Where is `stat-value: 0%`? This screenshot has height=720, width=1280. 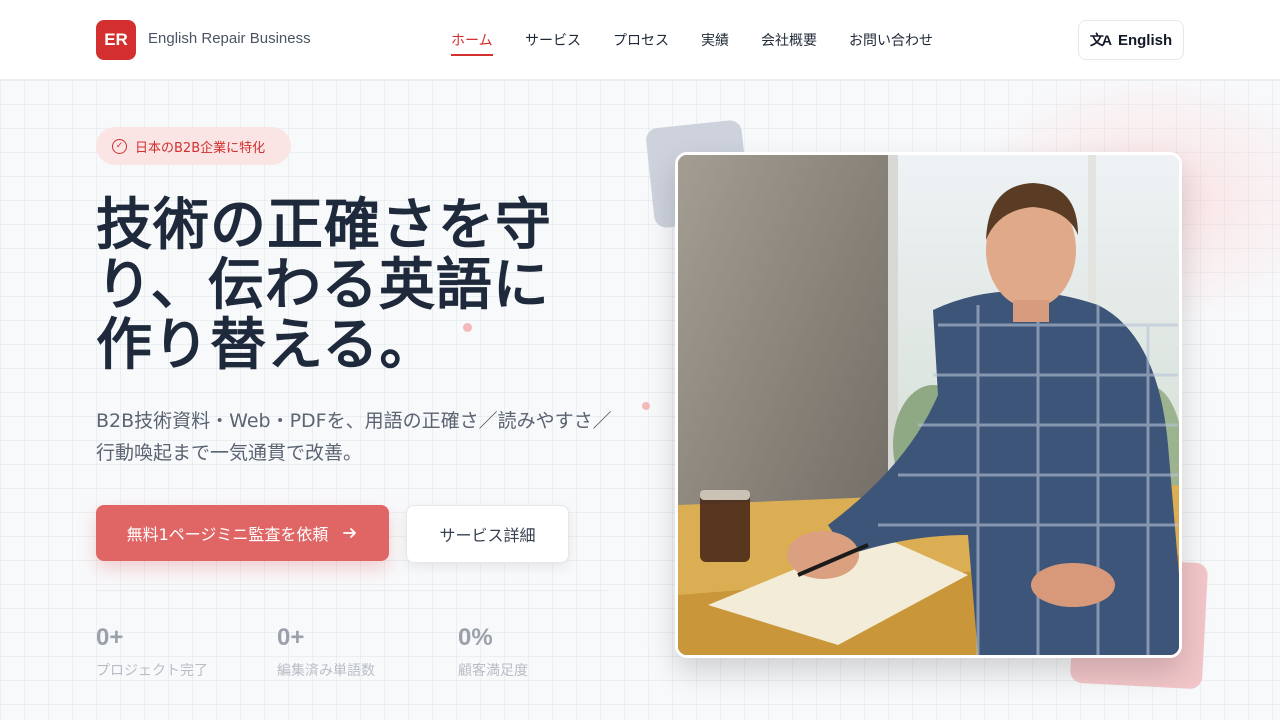 stat-value: 0% is located at coordinates (475, 637).